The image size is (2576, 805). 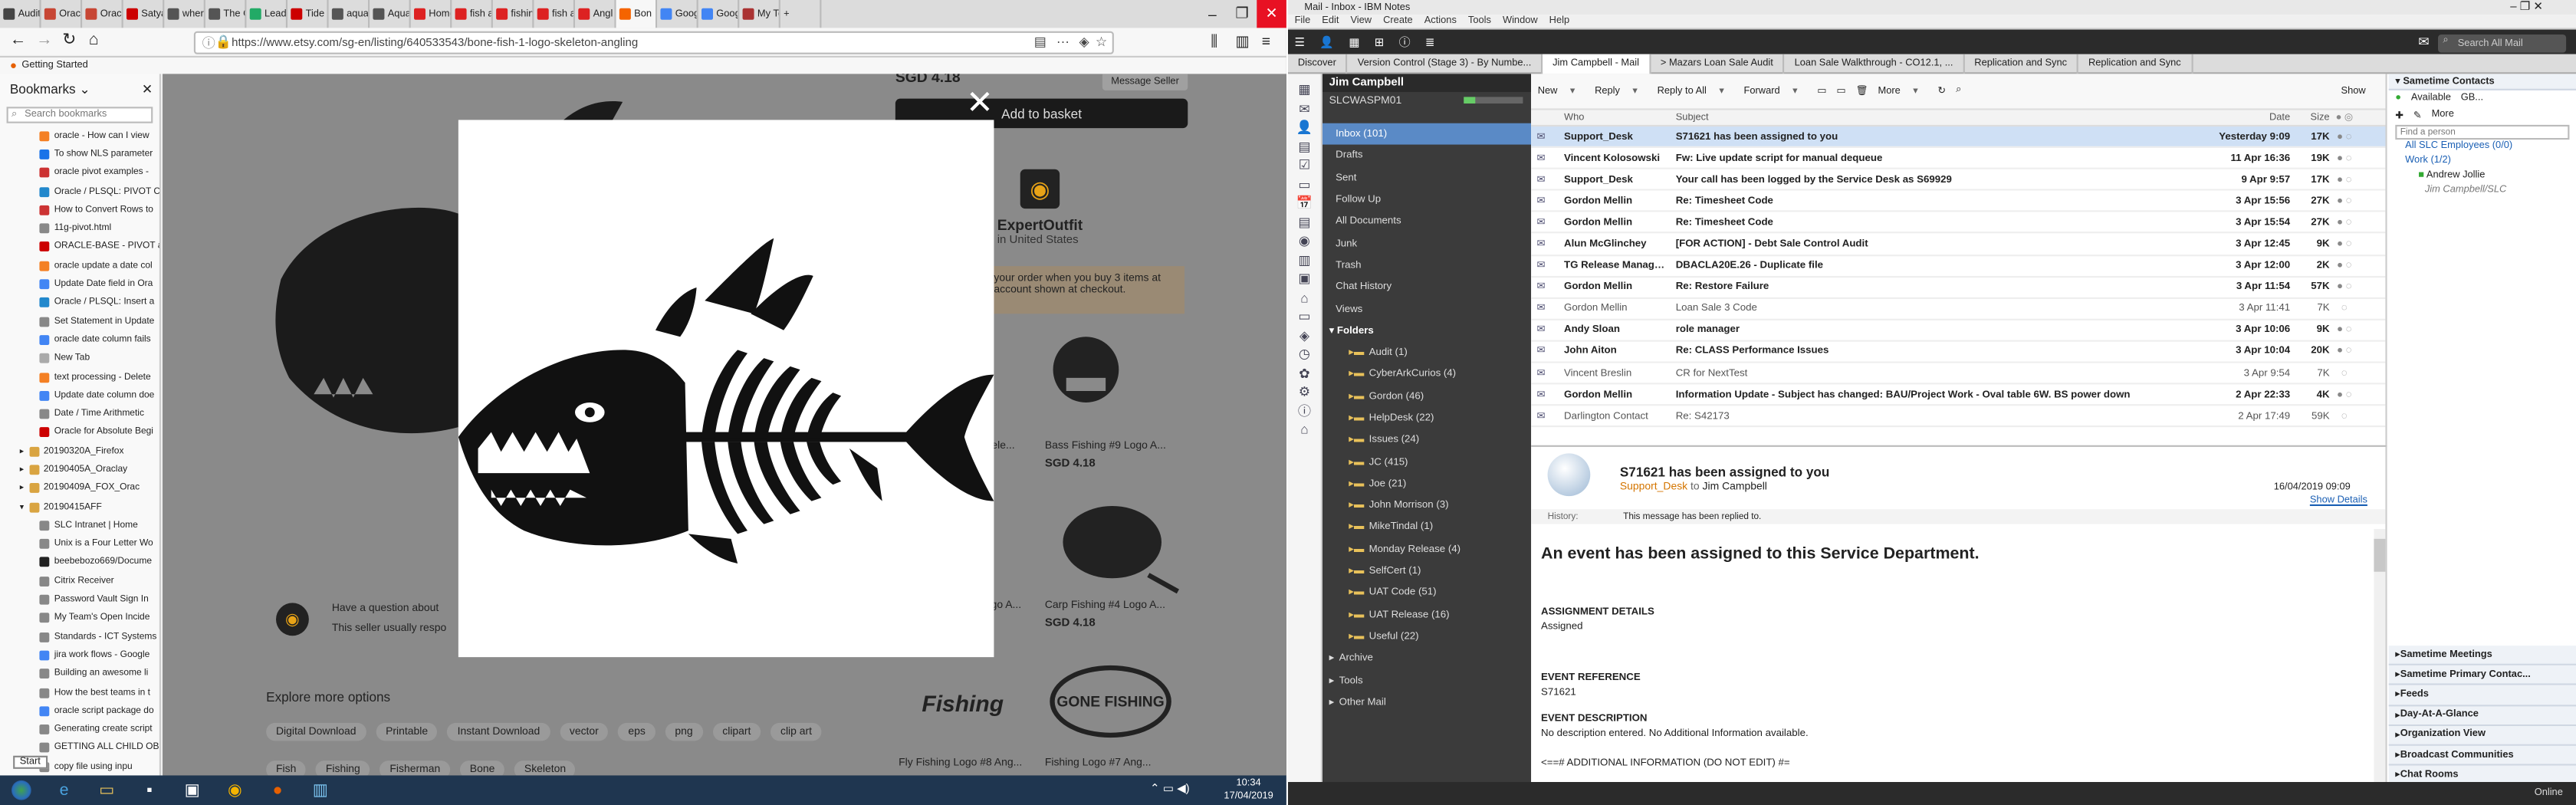 What do you see at coordinates (1318, 63) in the screenshot?
I see `notes-tab: Discover` at bounding box center [1318, 63].